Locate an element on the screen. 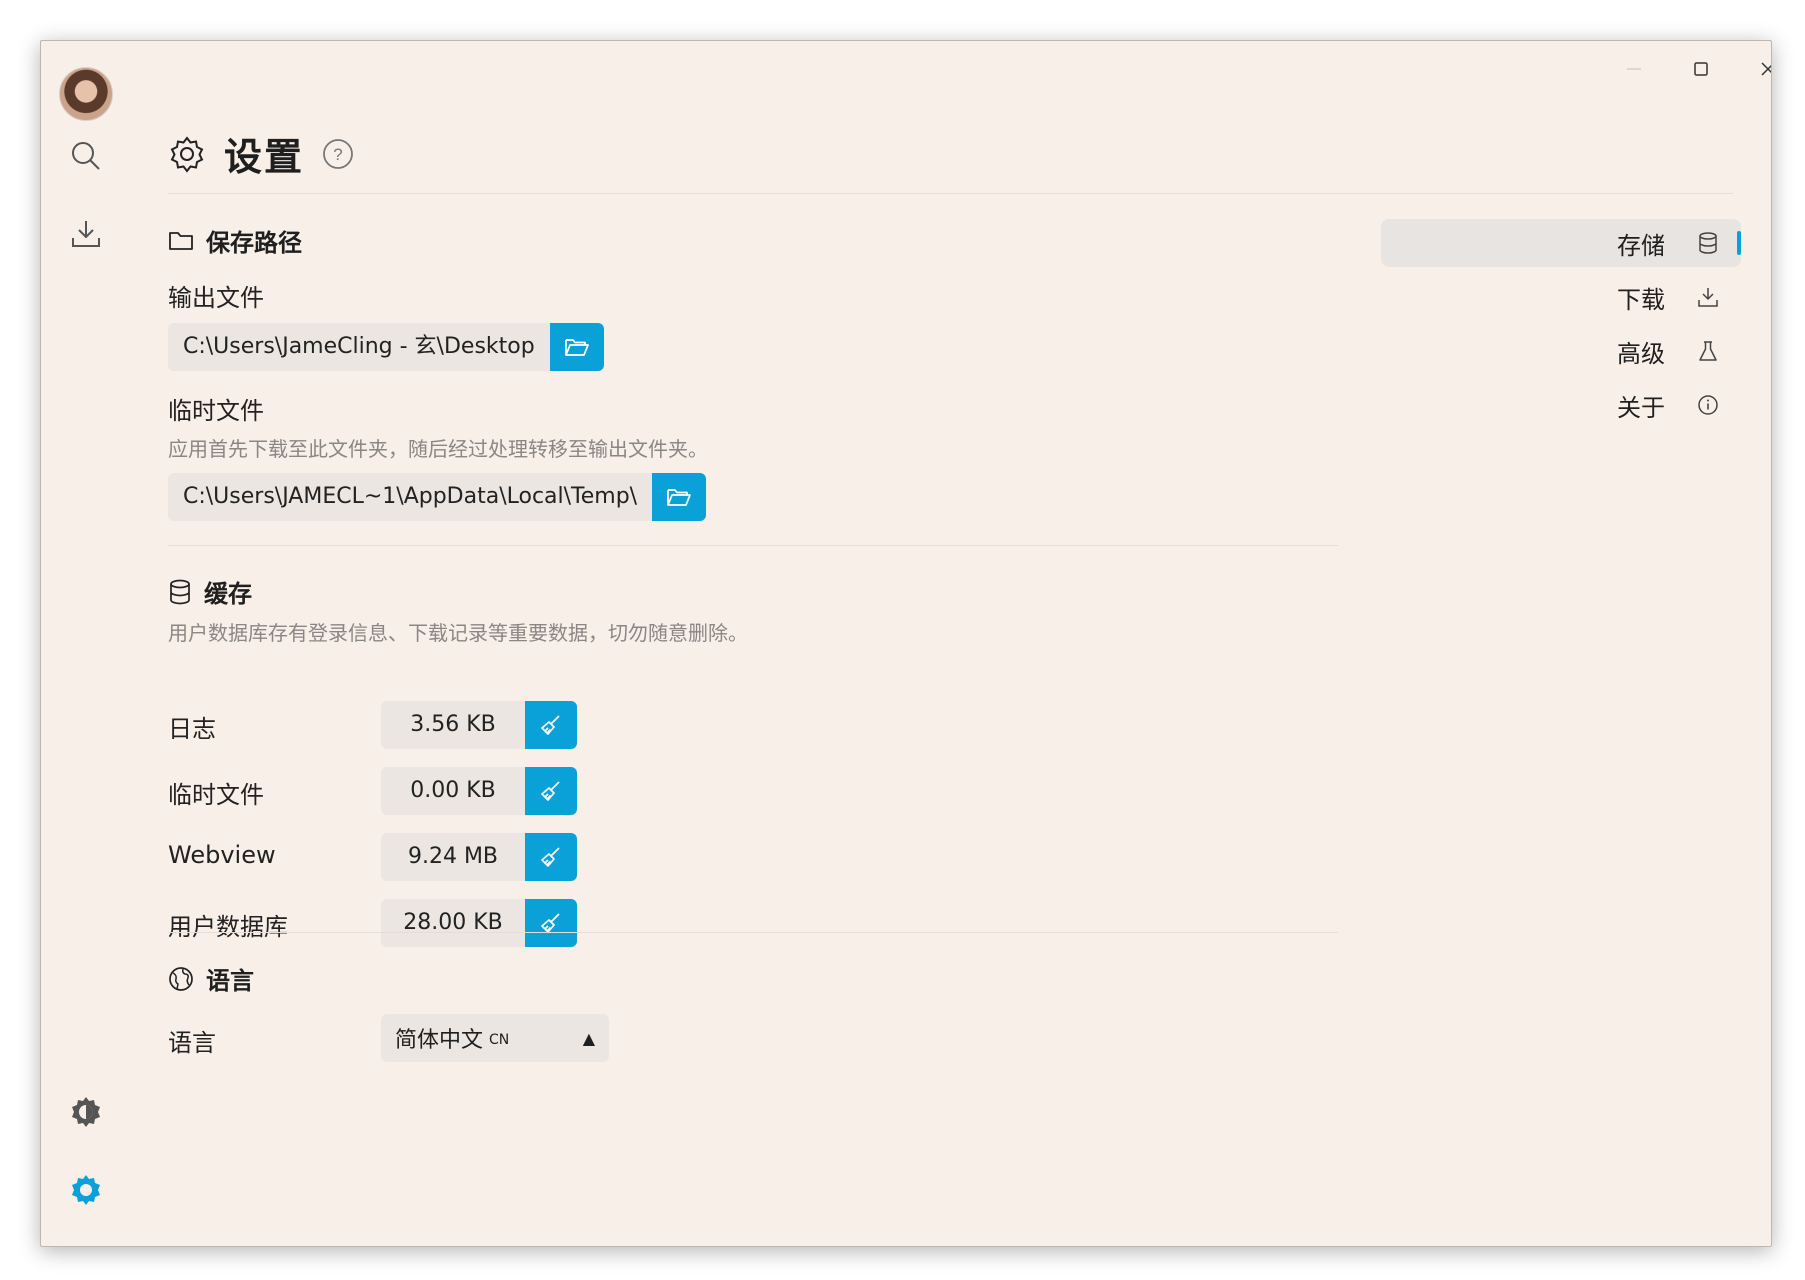 The width and height of the screenshot is (1805, 1280). gear-icon is located at coordinates (187, 154).